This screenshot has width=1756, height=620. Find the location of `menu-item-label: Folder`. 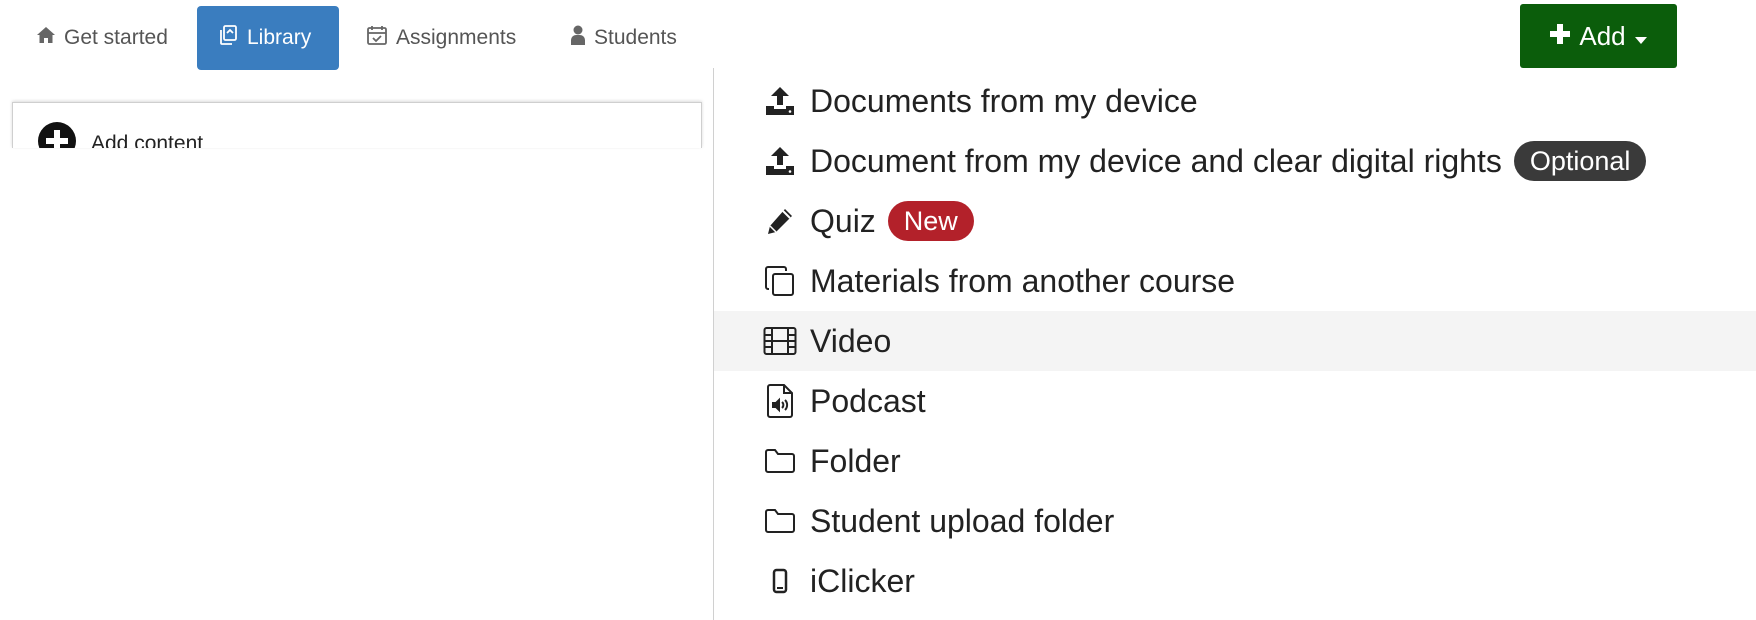

menu-item-label: Folder is located at coordinates (855, 460).